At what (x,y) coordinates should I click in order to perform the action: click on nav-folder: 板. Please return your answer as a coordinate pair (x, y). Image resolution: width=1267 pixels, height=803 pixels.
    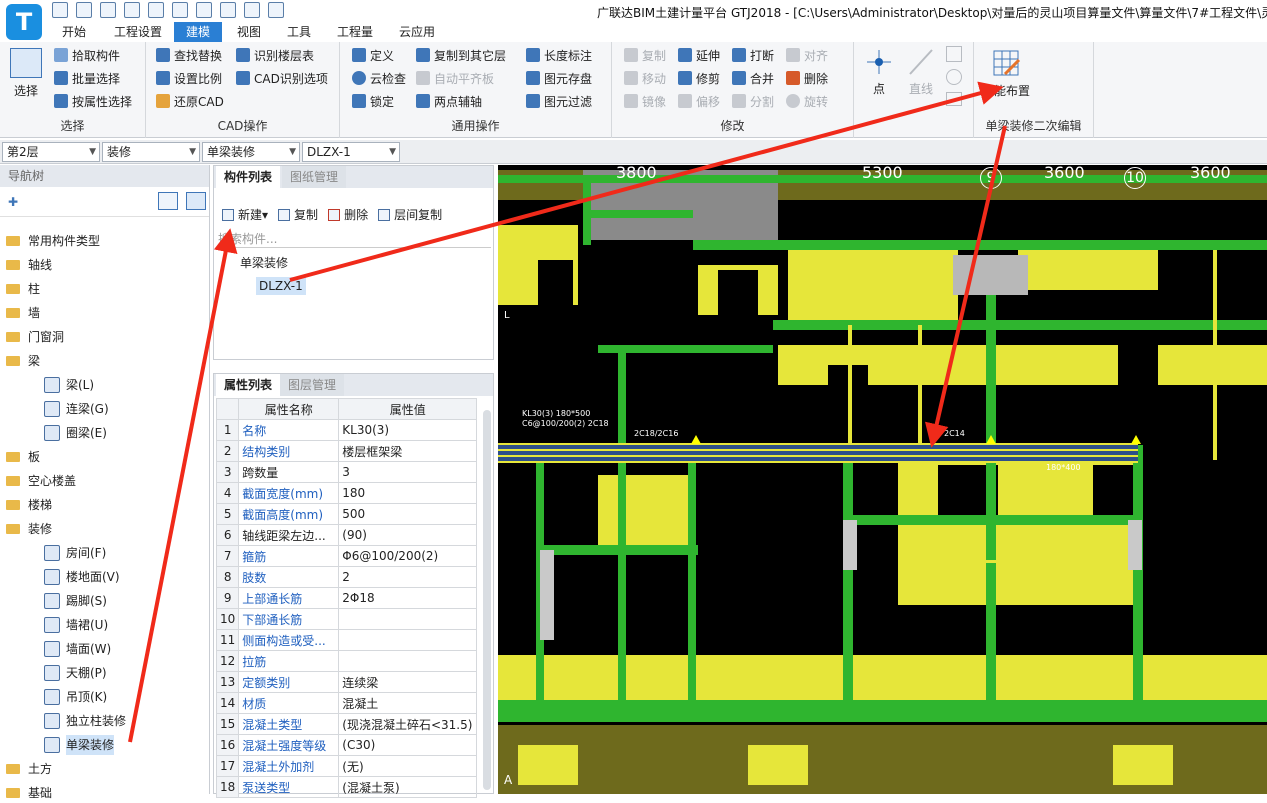
    Looking at the image, I should click on (23, 457).